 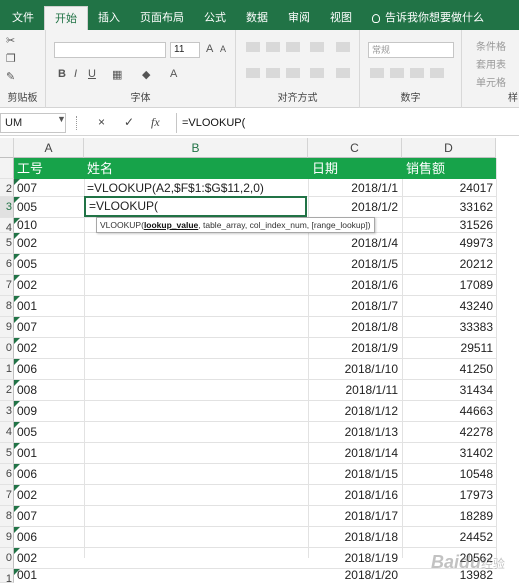 What do you see at coordinates (355, 411) in the screenshot?
I see `cell-date: 2018/1/12` at bounding box center [355, 411].